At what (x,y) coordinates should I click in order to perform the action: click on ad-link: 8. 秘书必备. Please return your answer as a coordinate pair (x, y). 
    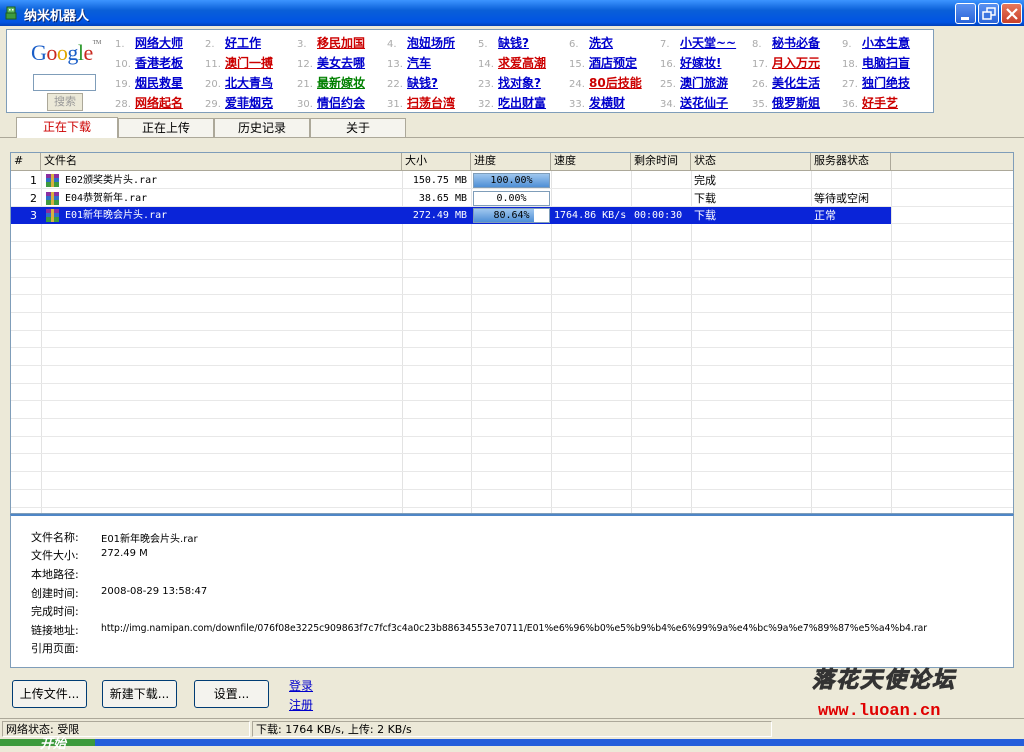
    Looking at the image, I should click on (786, 43).